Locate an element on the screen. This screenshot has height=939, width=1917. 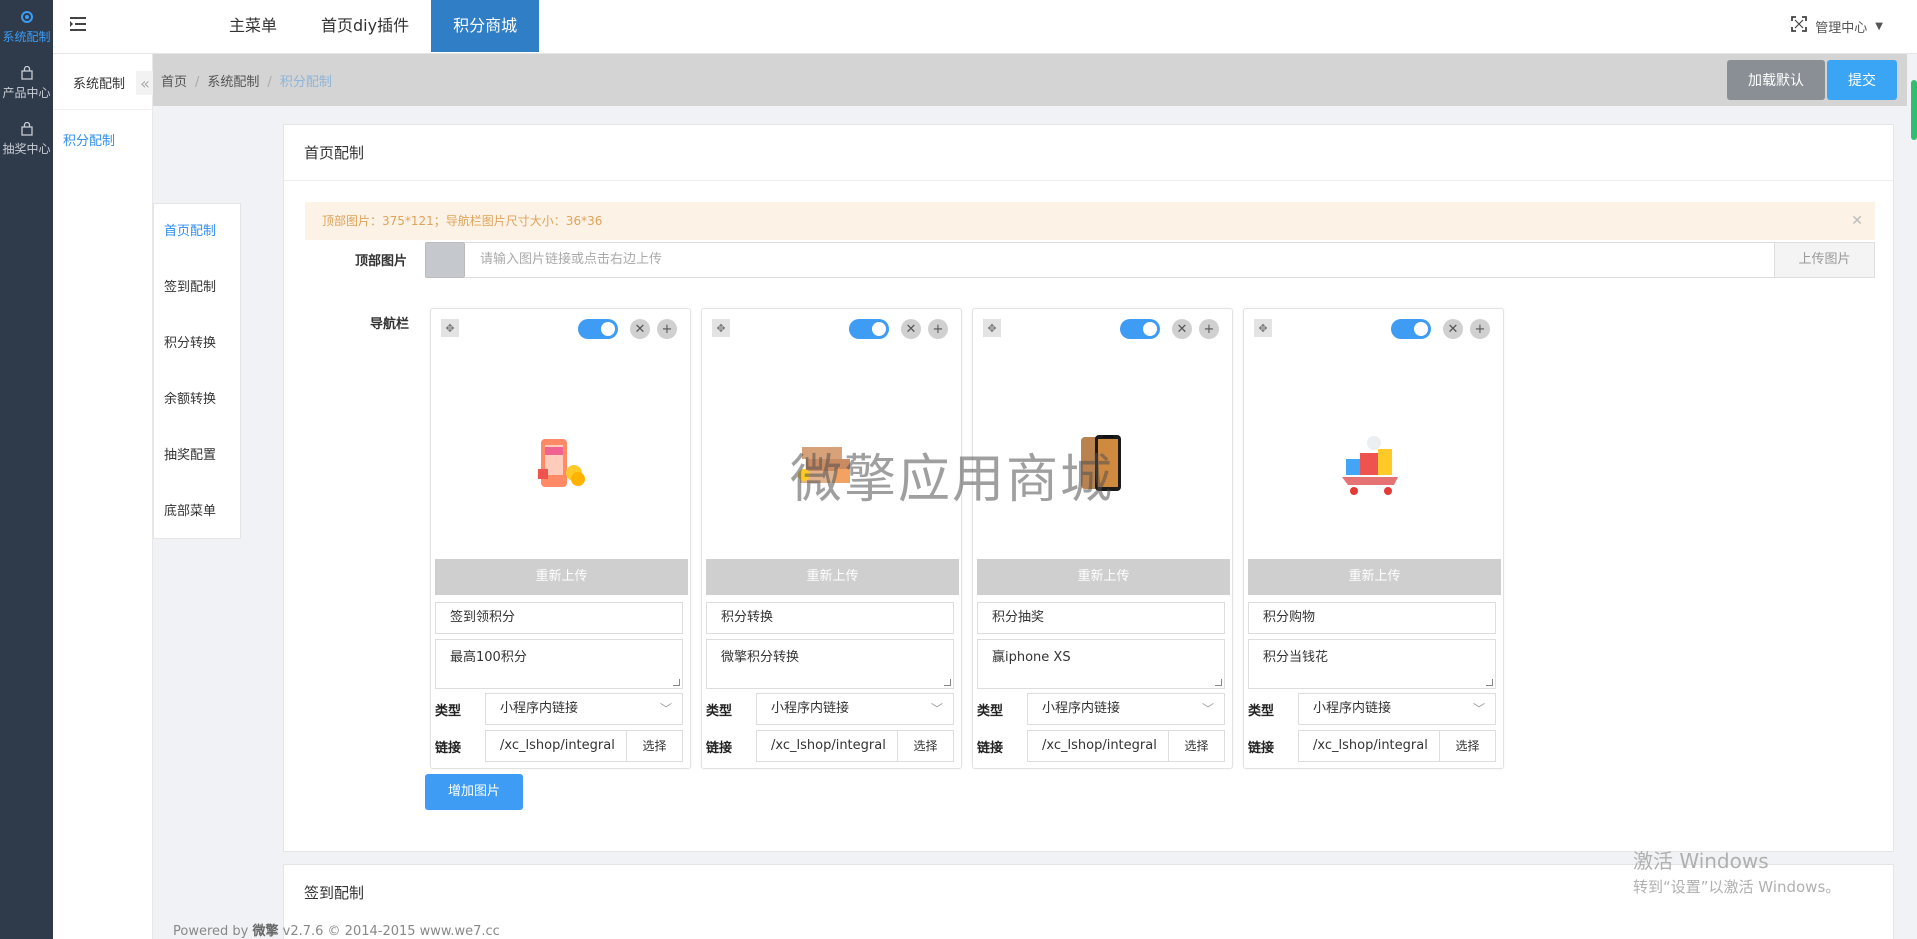
breadcrumb-home: 首页 is located at coordinates (174, 82).